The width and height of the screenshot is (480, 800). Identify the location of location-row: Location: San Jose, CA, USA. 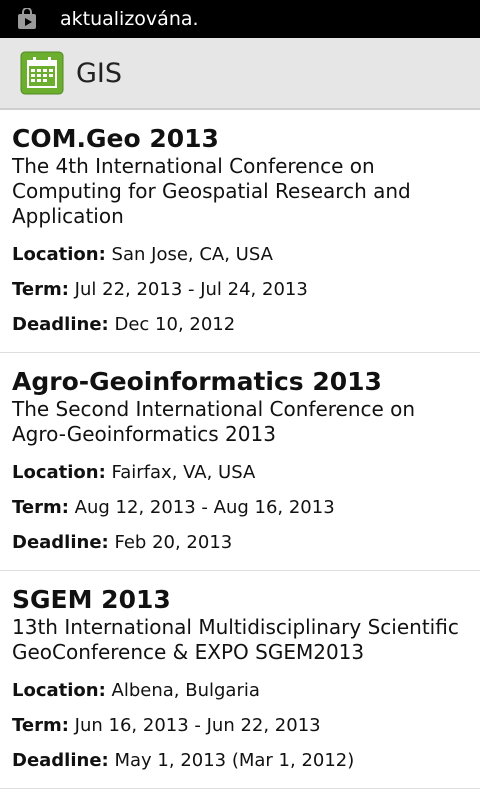
(240, 254).